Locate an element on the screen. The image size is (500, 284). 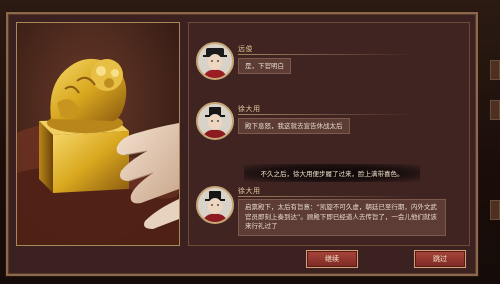
official-black-hat-avatar is located at coordinates (215, 61).